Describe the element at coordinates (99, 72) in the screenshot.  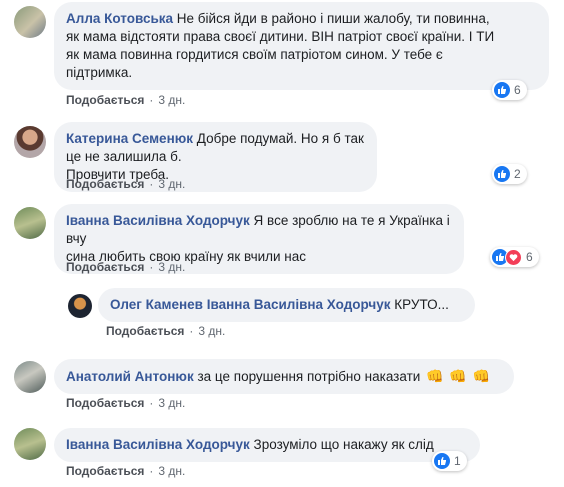
I see `comment-text: підтримка.` at that location.